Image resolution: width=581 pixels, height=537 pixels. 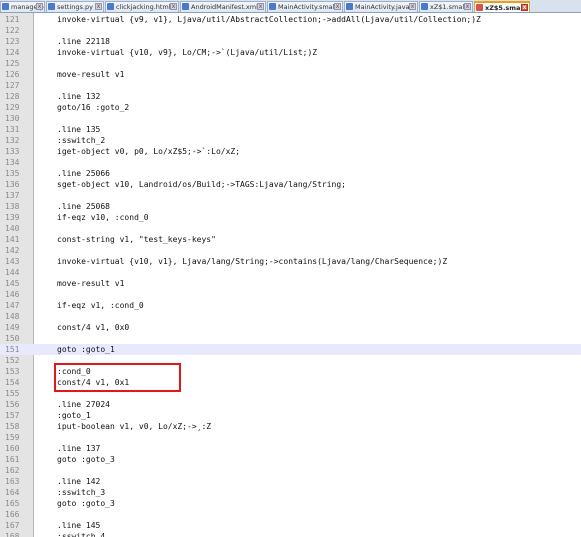 What do you see at coordinates (290, 250) in the screenshot?
I see `code-line: 142` at bounding box center [290, 250].